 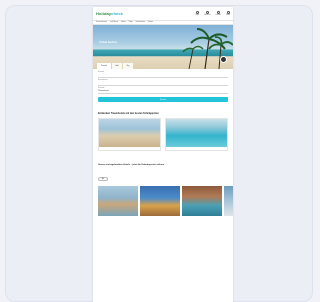 I want to click on login-button: Login, so click(x=197, y=13).